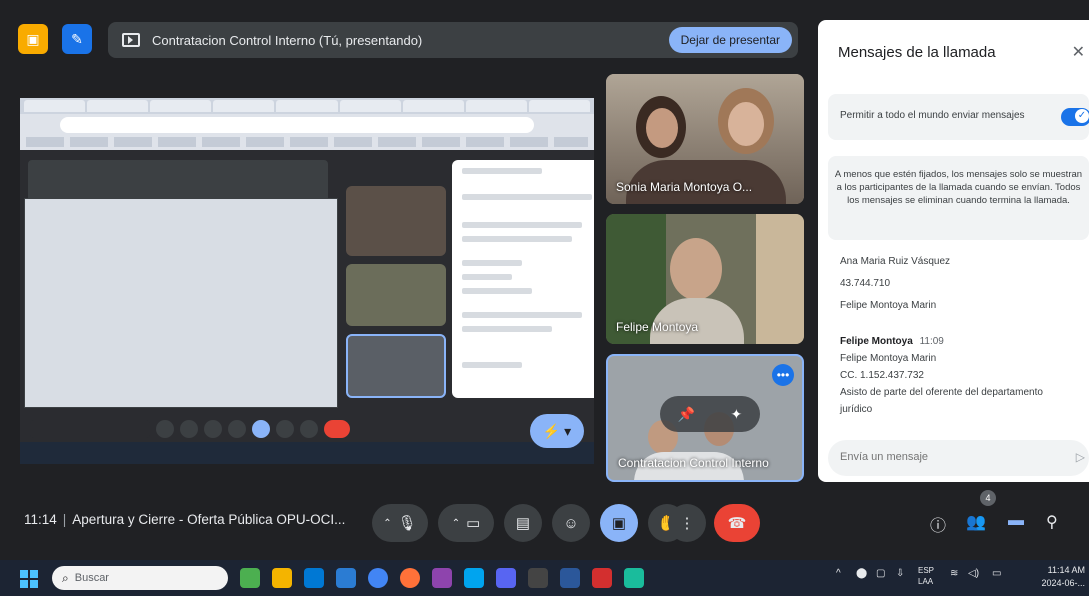 This screenshot has width=1089, height=596. I want to click on allow-messages-label: Permitir a todo el mundo enviar mensajes, so click(932, 115).